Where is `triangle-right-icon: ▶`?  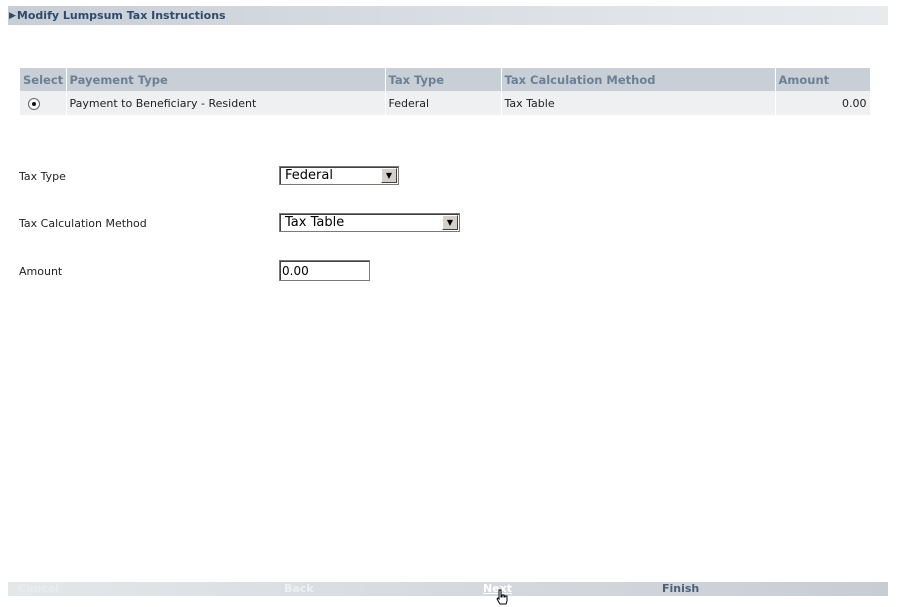
triangle-right-icon: ▶ is located at coordinates (12, 15).